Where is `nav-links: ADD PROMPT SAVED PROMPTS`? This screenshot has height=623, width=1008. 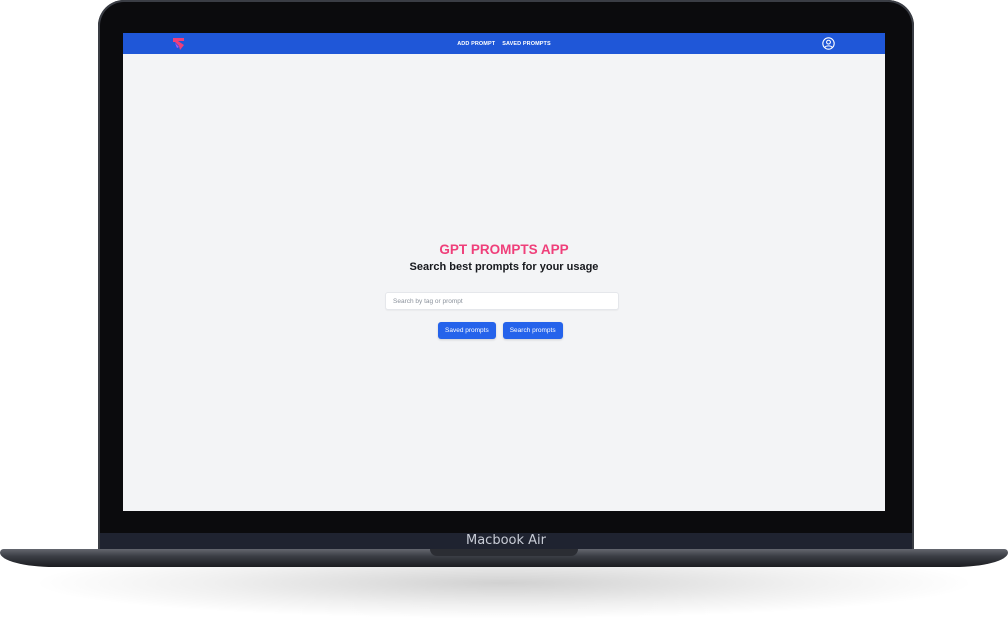 nav-links: ADD PROMPT SAVED PROMPTS is located at coordinates (504, 43).